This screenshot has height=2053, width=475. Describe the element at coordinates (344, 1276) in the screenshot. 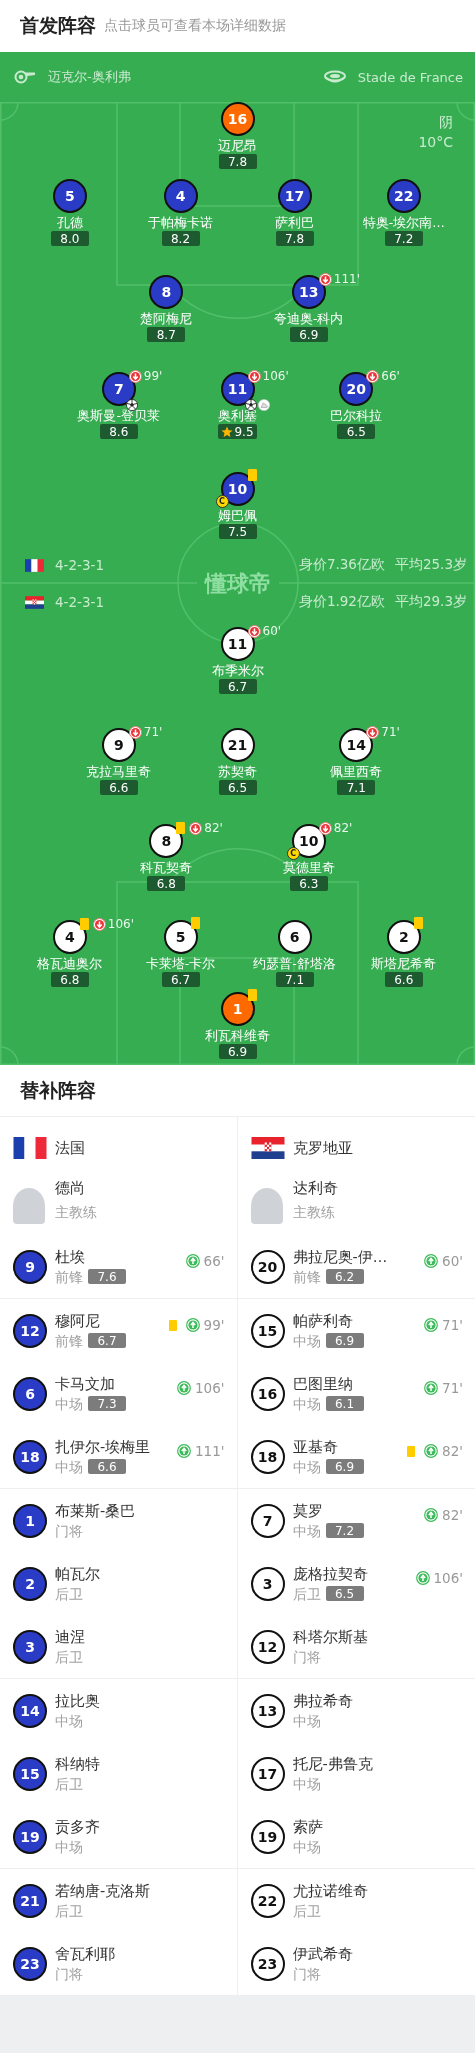

I see `player-rating: 6.2` at that location.